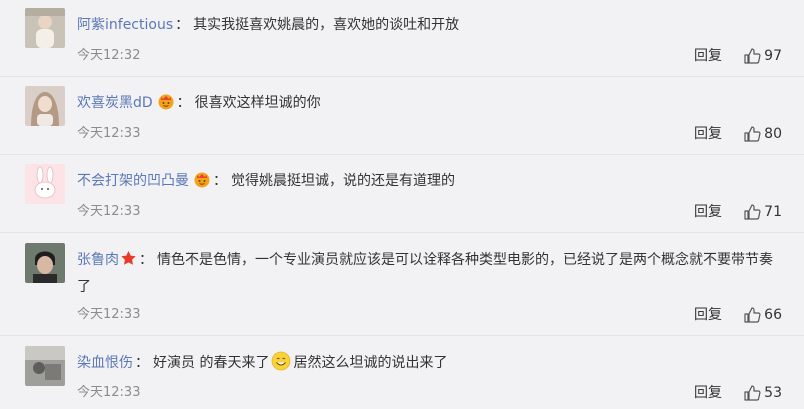 This screenshot has width=804, height=409. I want to click on comment-username: 张鲁肉, so click(98, 260).